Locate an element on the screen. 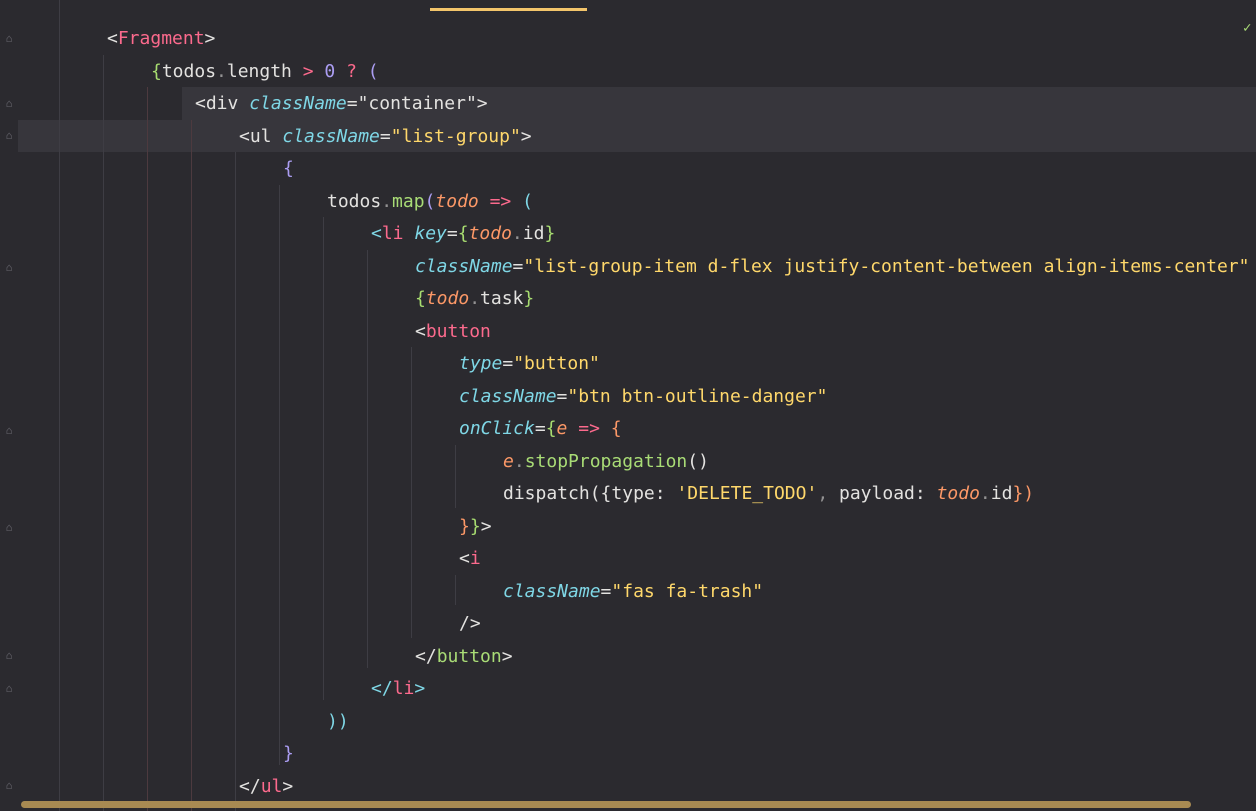 The width and height of the screenshot is (1256, 811). code-line: className="fas fa-trash" is located at coordinates (633, 592).